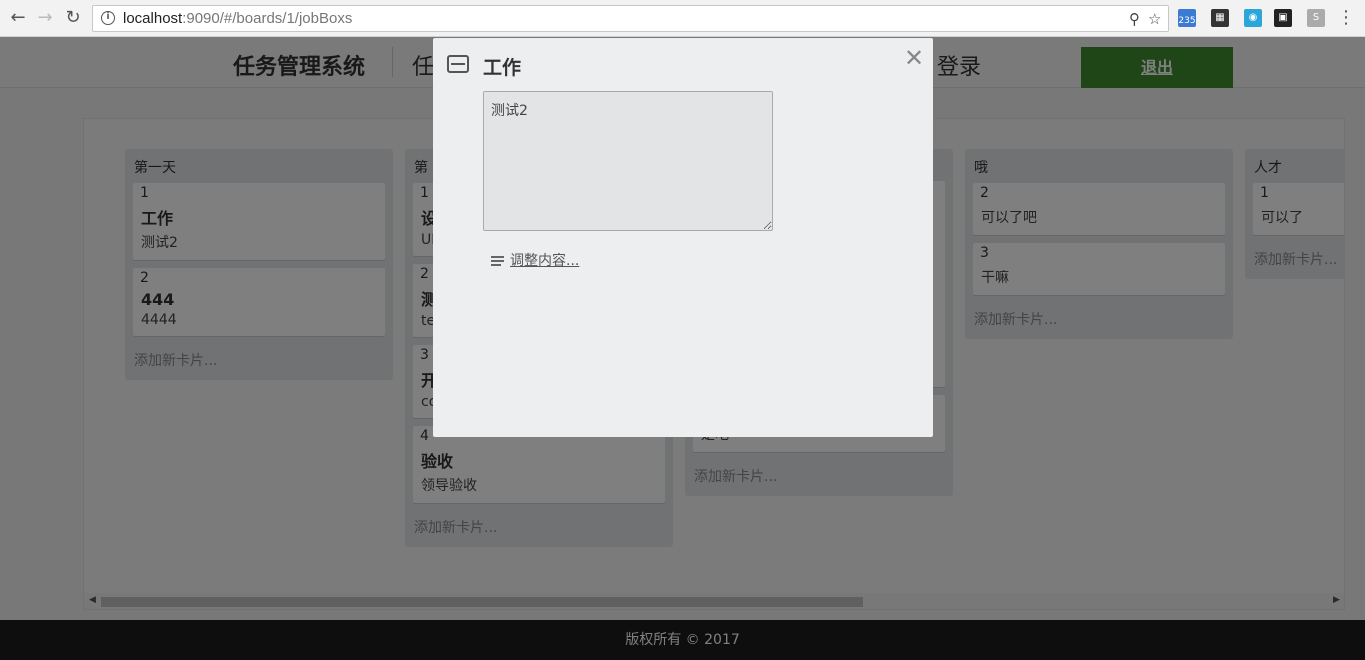 The height and width of the screenshot is (660, 1365). Describe the element at coordinates (73, 18) in the screenshot. I see `reload-icon: ↻` at that location.